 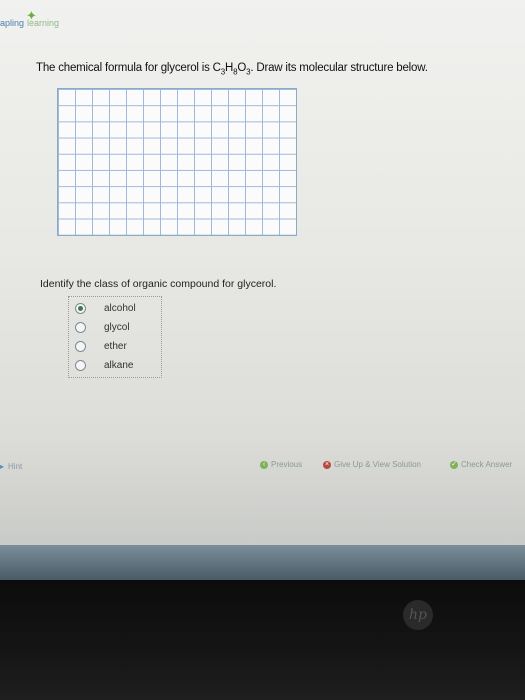 What do you see at coordinates (102, 327) in the screenshot?
I see `choice-glycol: glycol` at bounding box center [102, 327].